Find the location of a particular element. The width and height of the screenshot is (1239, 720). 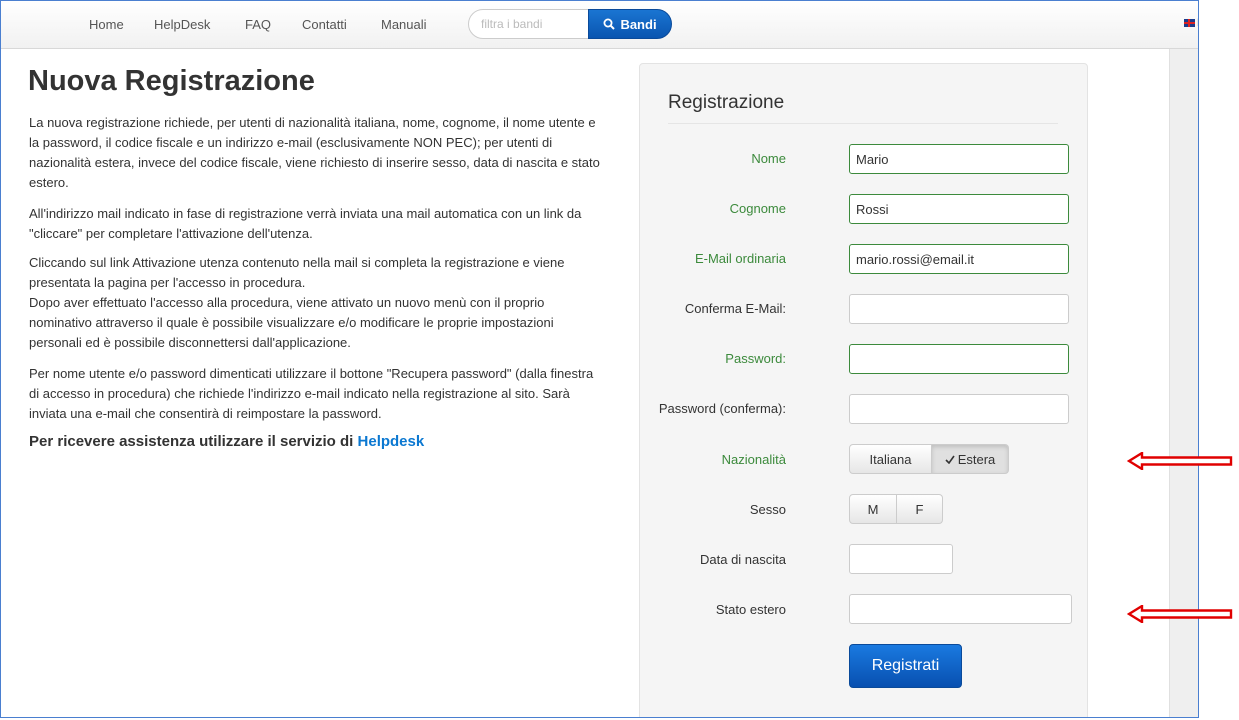

sex-m-label: M is located at coordinates (873, 509).